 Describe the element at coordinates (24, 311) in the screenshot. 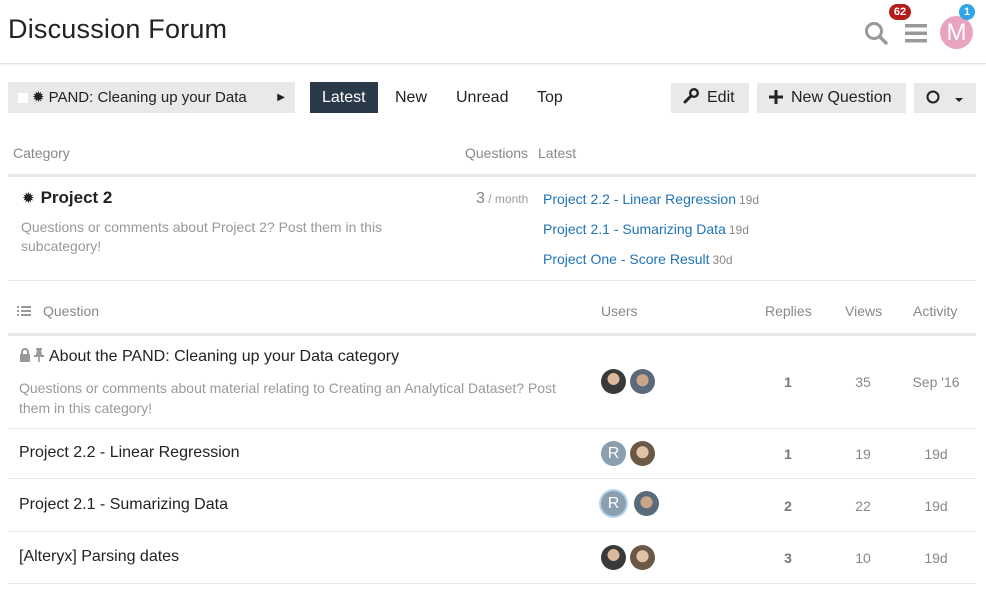

I see `list-icon` at that location.